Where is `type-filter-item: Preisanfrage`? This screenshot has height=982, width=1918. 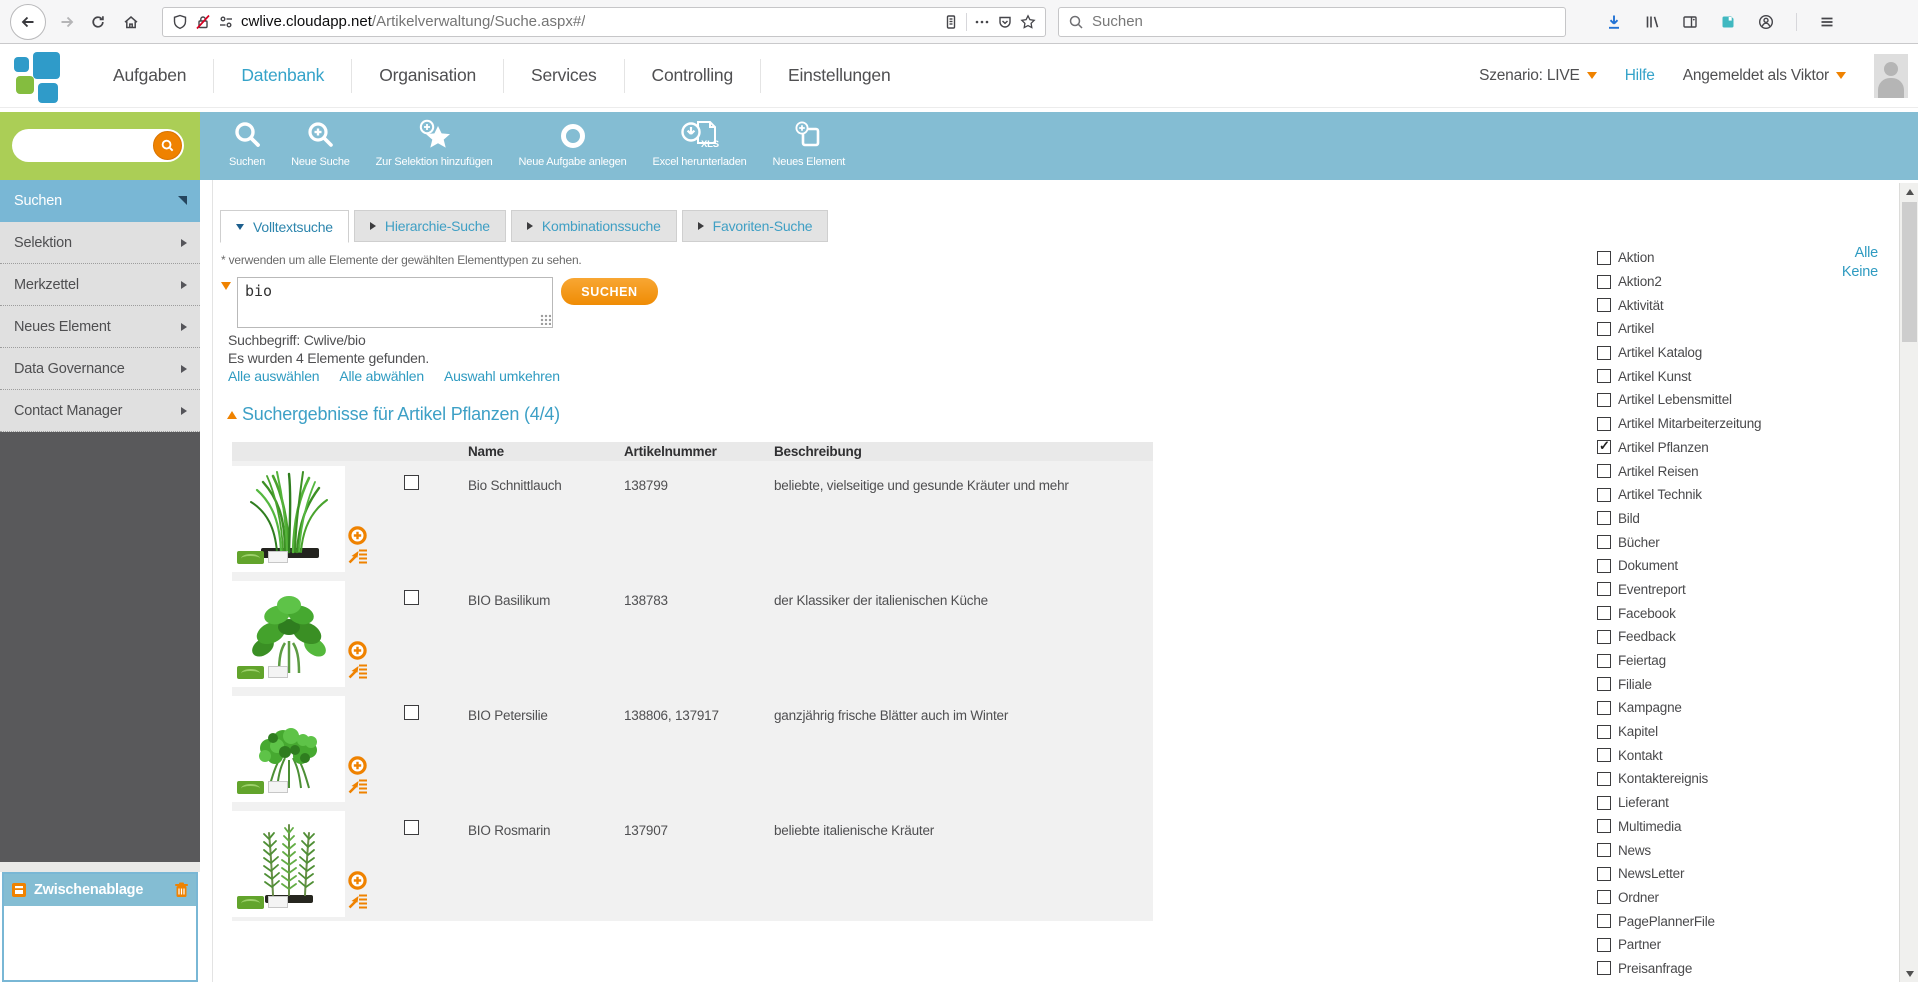
type-filter-item: Preisanfrage is located at coordinates (1727, 969).